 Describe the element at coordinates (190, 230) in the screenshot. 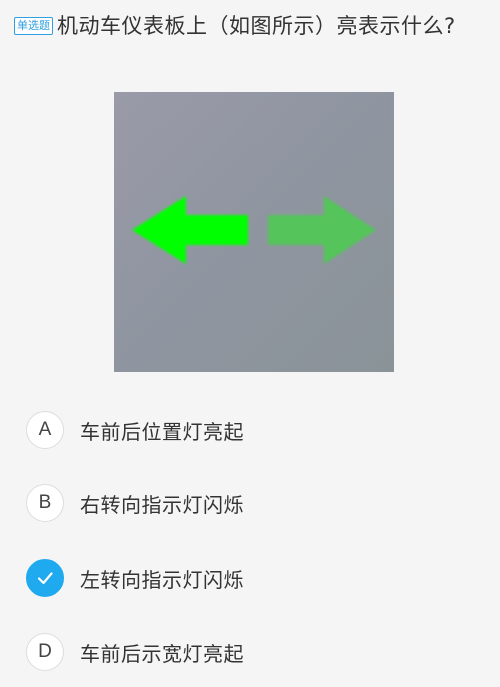

I see `left-arrow-icon` at that location.